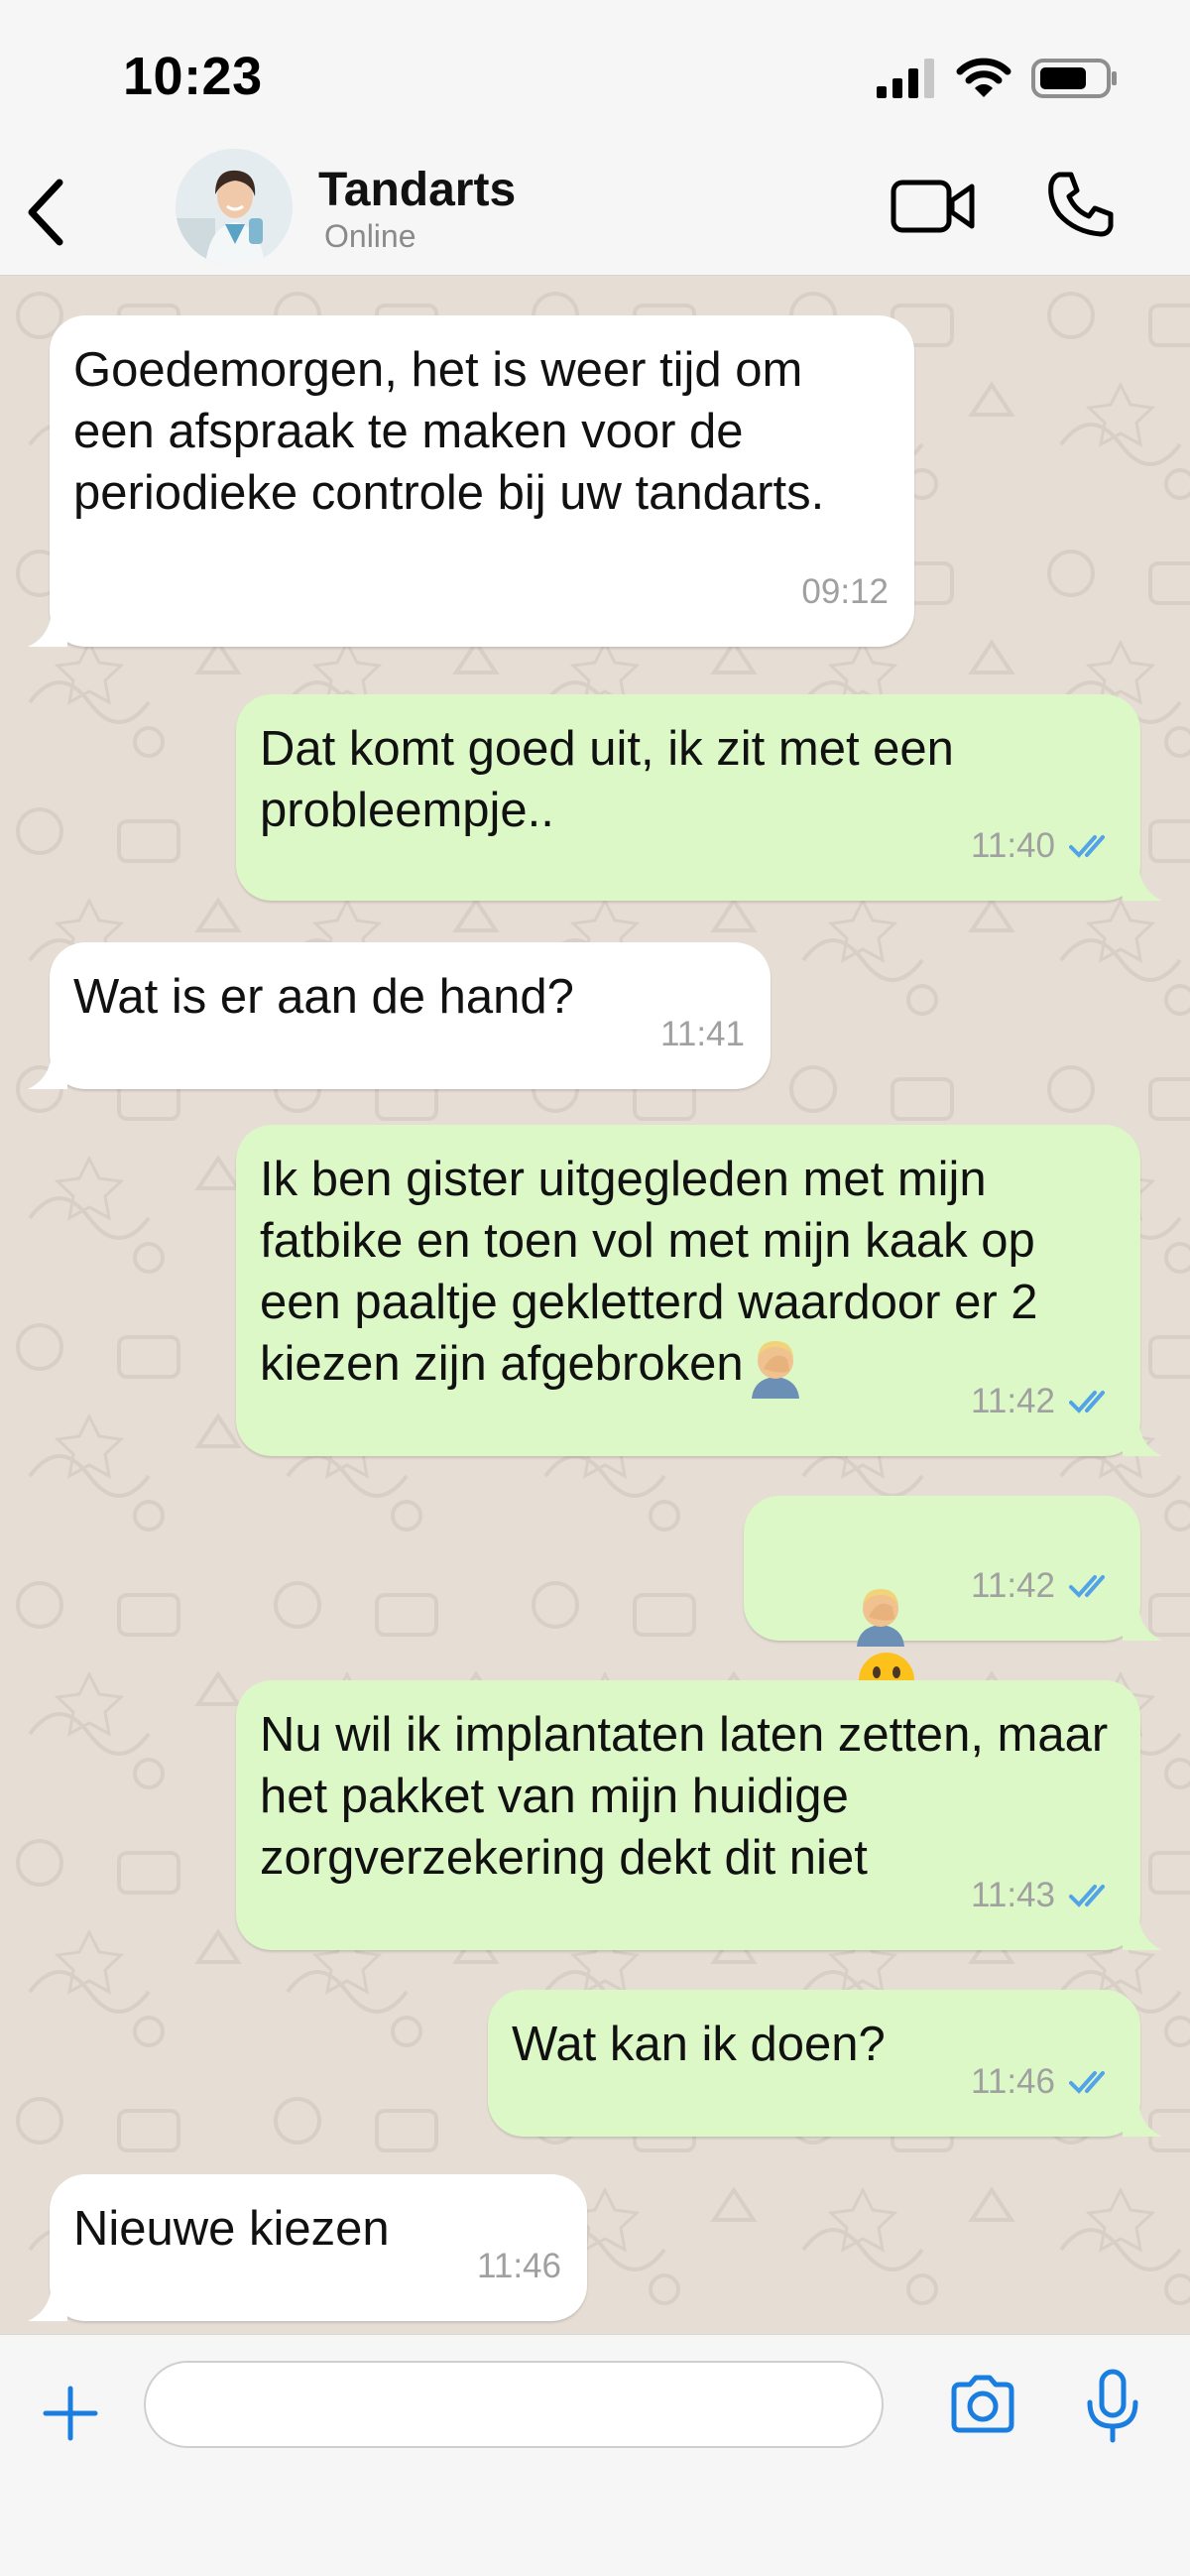 This screenshot has height=2576, width=1190. Describe the element at coordinates (1013, 845) in the screenshot. I see `message-time: 11:40` at that location.